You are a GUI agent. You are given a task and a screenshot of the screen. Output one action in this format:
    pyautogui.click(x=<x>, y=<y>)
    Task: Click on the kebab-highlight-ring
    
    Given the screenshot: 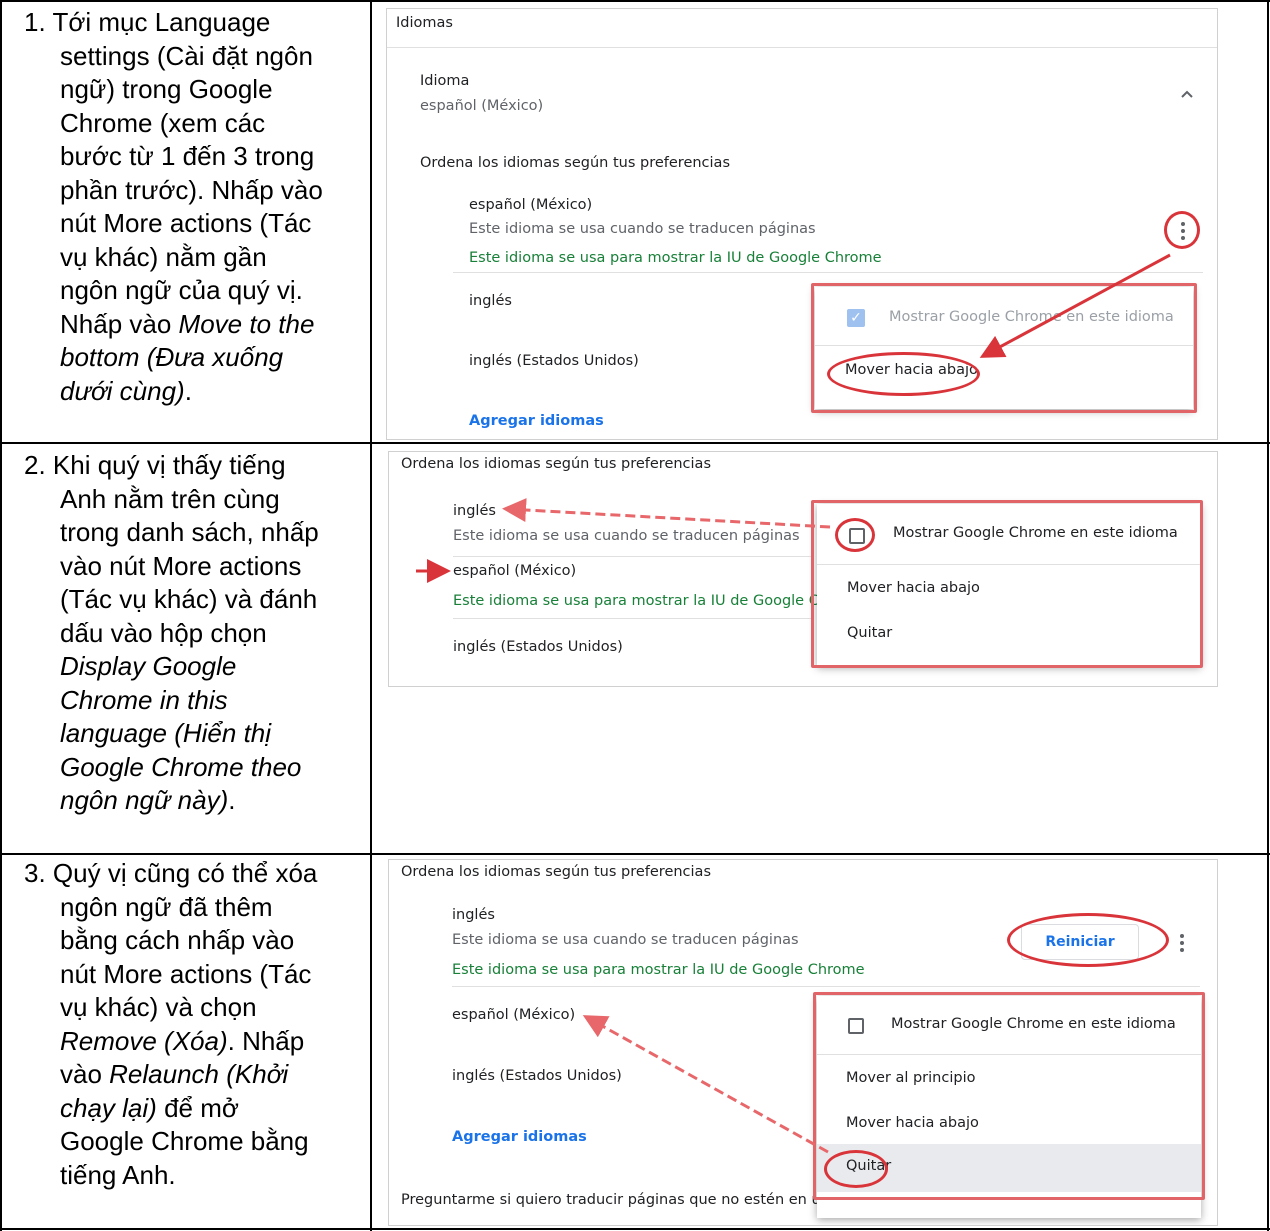 What is the action you would take?
    pyautogui.click(x=1182, y=230)
    